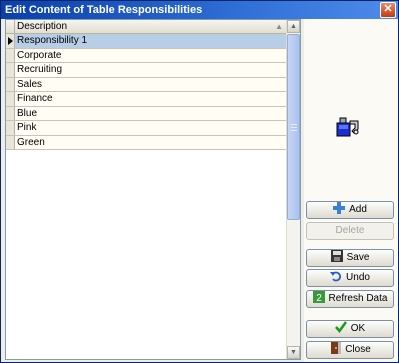 The image size is (399, 363). I want to click on undo-label: Undo, so click(358, 277).